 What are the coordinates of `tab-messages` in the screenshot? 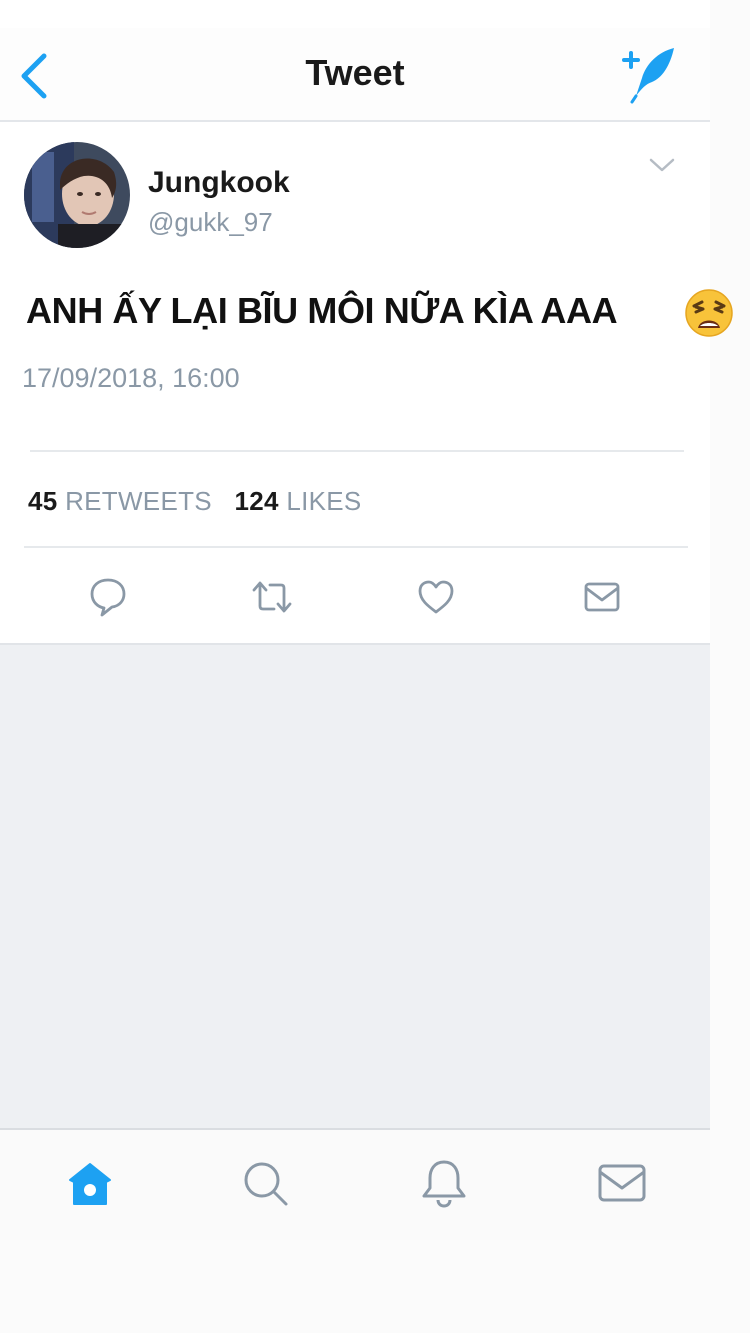 It's located at (622, 1184).